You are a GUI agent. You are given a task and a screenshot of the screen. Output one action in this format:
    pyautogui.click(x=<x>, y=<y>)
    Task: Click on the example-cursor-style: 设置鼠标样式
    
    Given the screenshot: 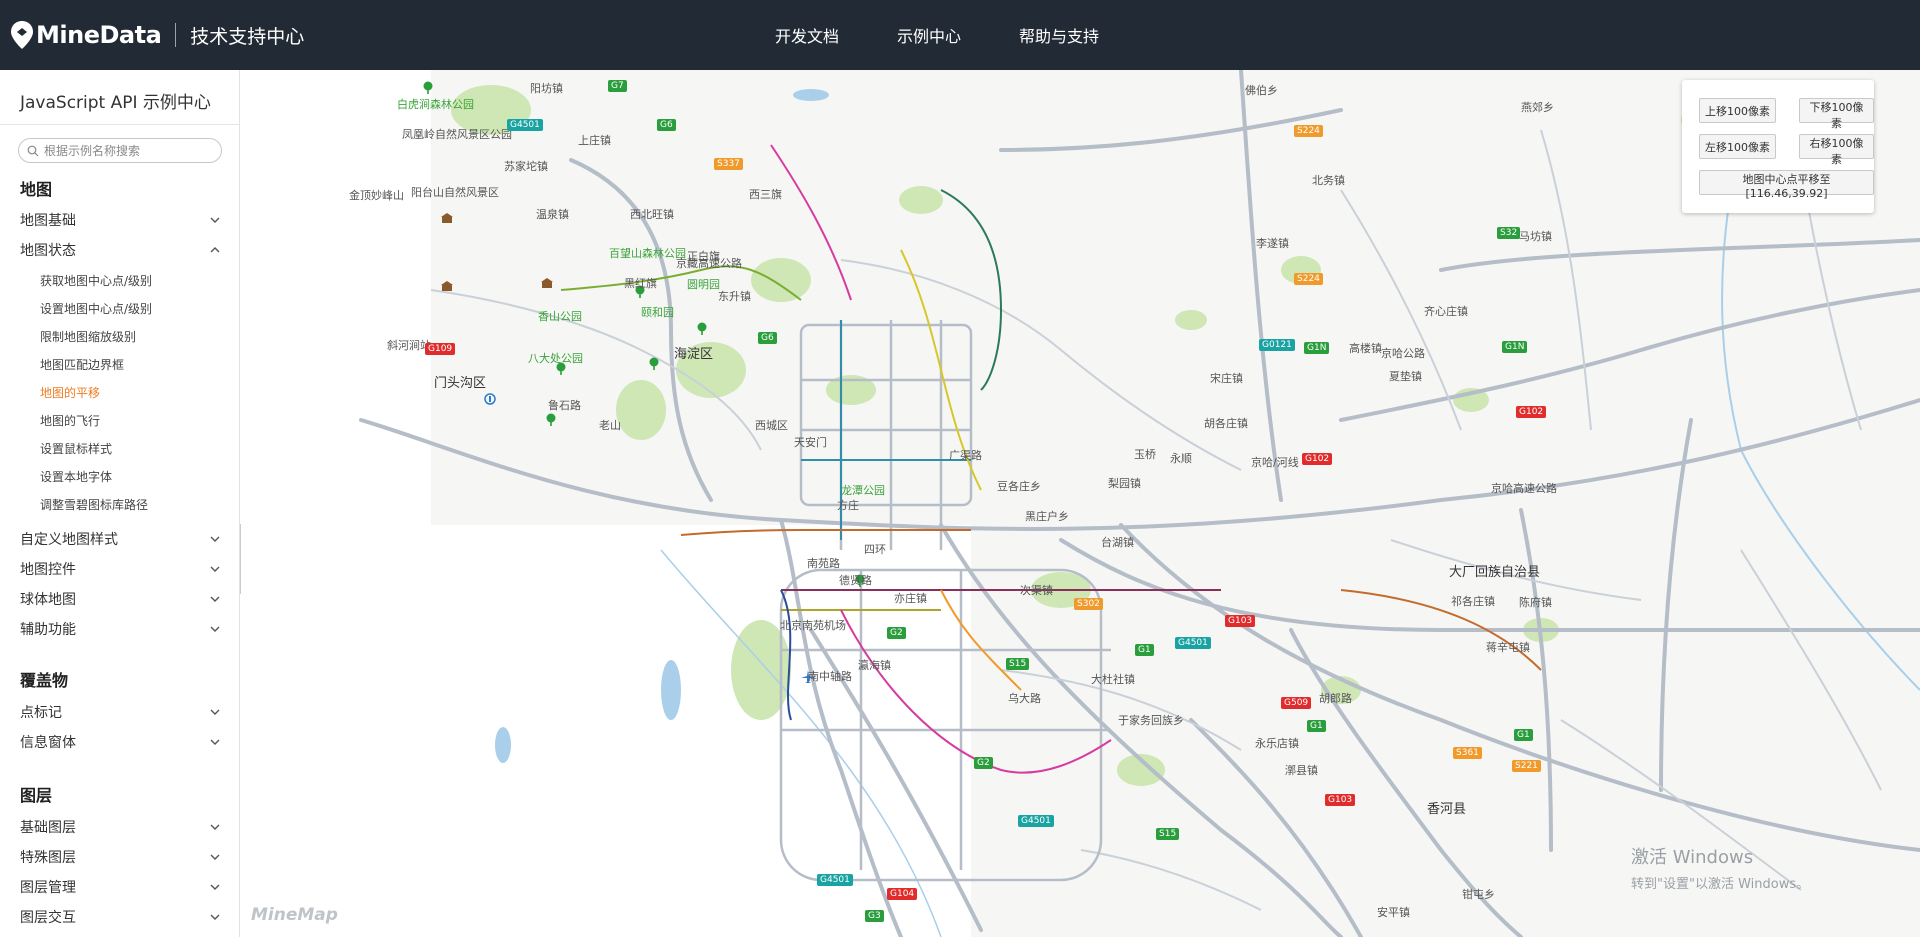 What is the action you would take?
    pyautogui.click(x=76, y=448)
    